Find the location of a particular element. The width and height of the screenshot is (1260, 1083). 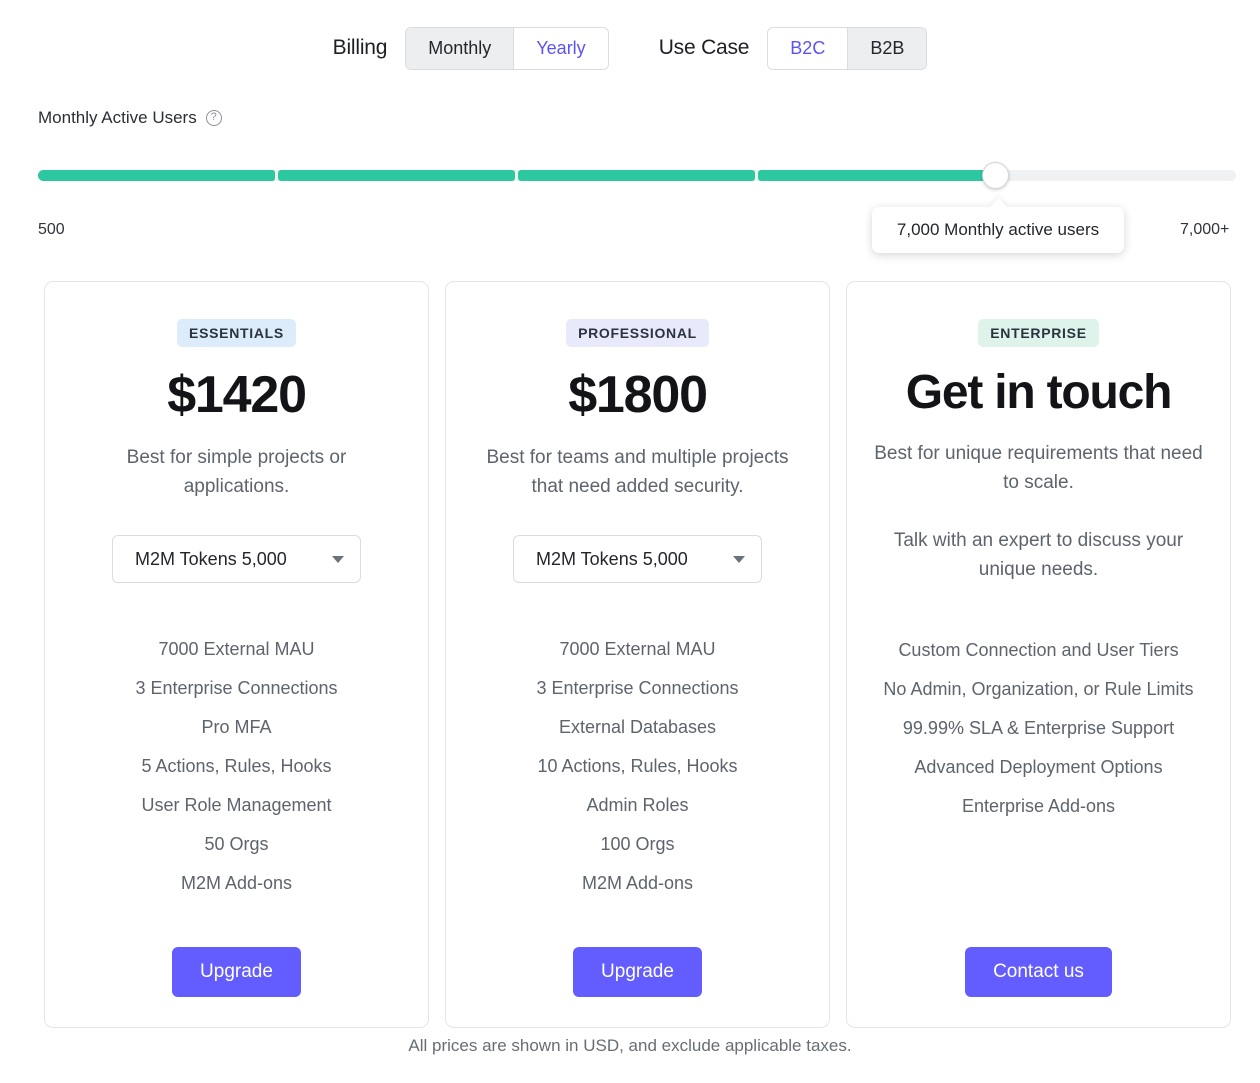

slider-tooltip-text: 7,000 Monthly active users is located at coordinates (998, 229).